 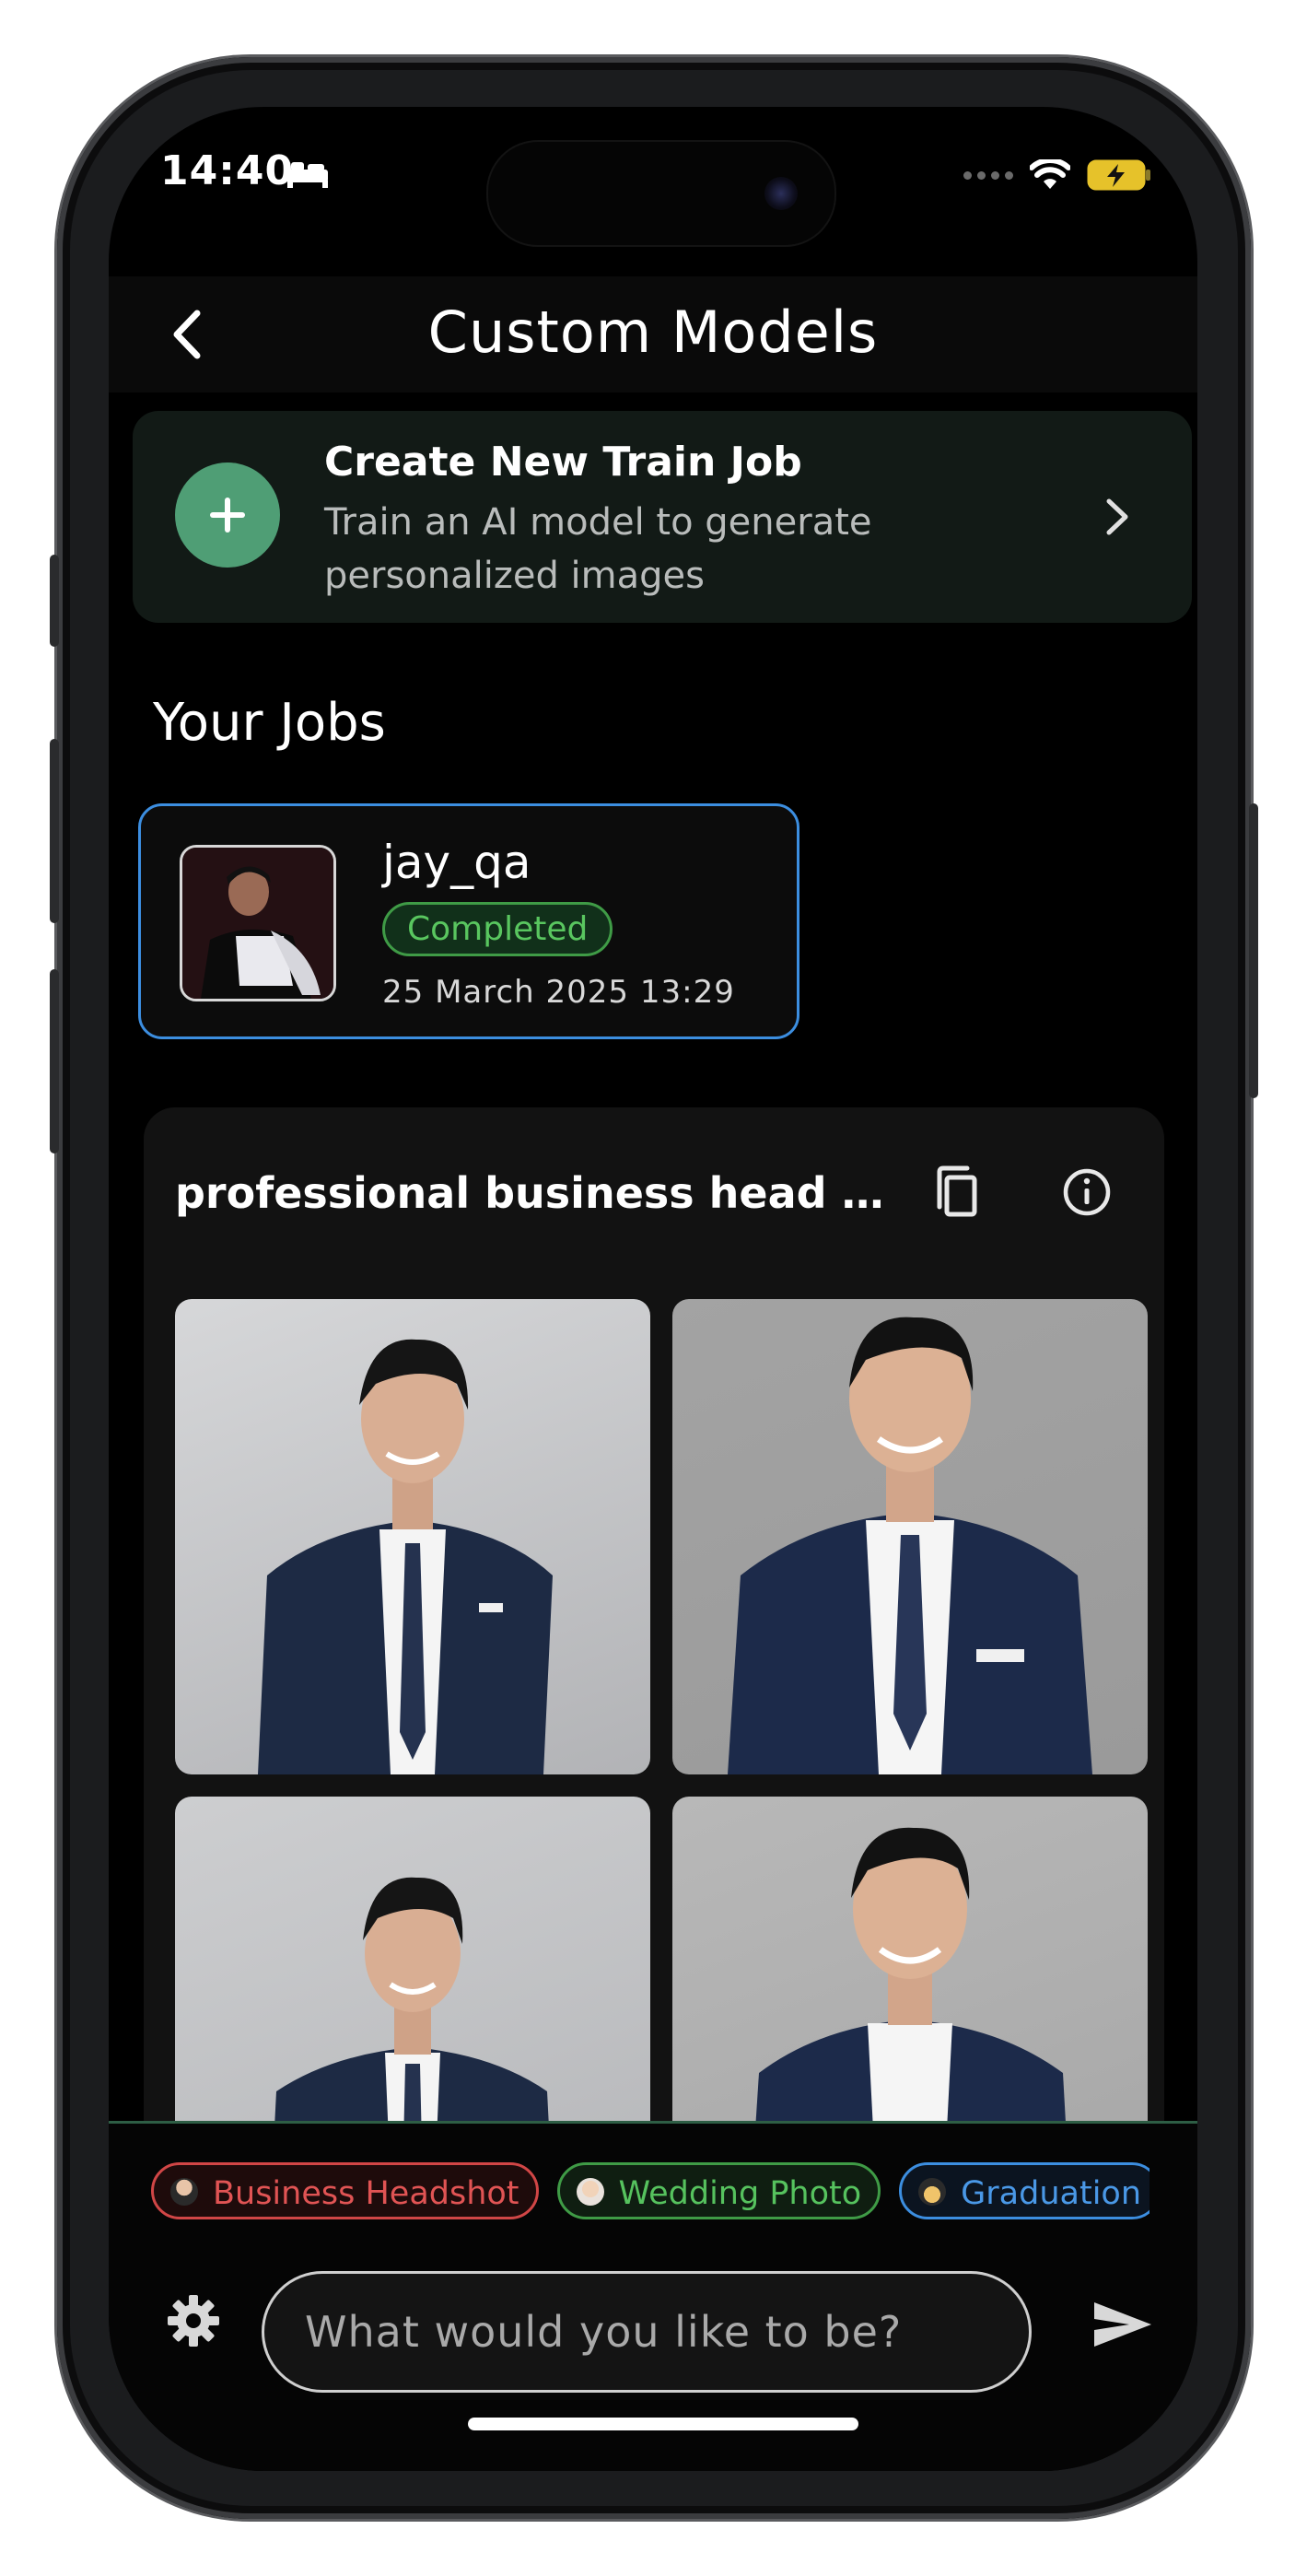 I want to click on app-header: Custom Models, so click(x=653, y=334).